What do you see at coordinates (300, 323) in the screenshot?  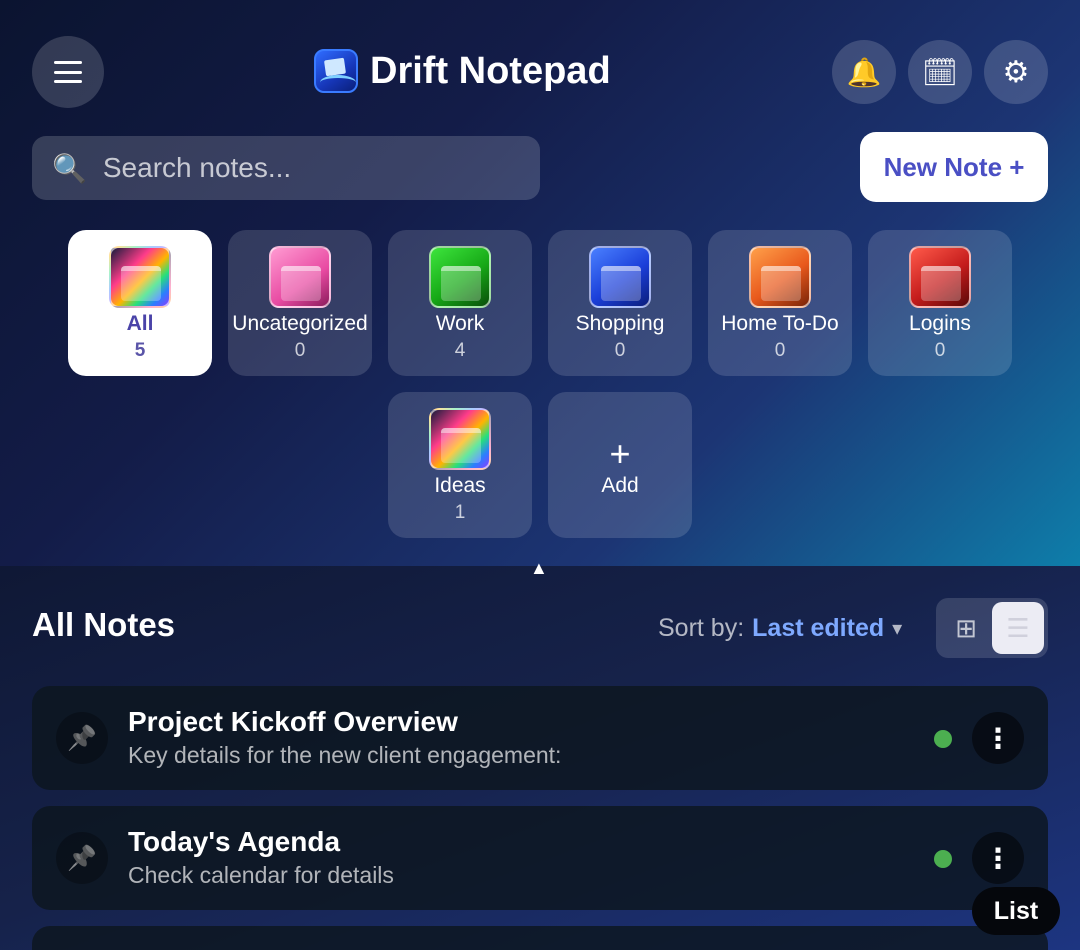 I see `category-name: Uncategorized` at bounding box center [300, 323].